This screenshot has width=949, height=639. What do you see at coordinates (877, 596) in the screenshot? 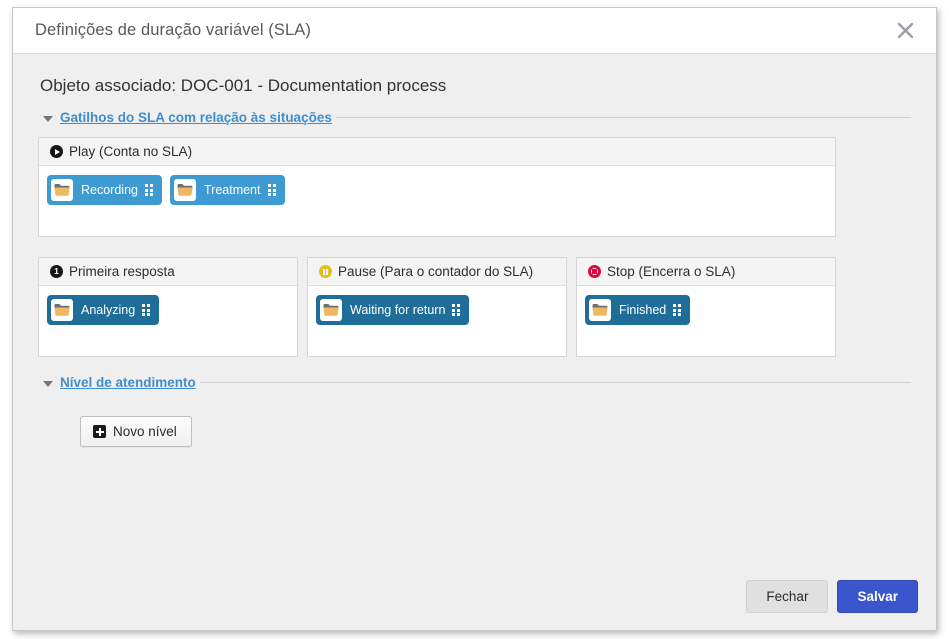
I see `save-button: Salvar` at bounding box center [877, 596].